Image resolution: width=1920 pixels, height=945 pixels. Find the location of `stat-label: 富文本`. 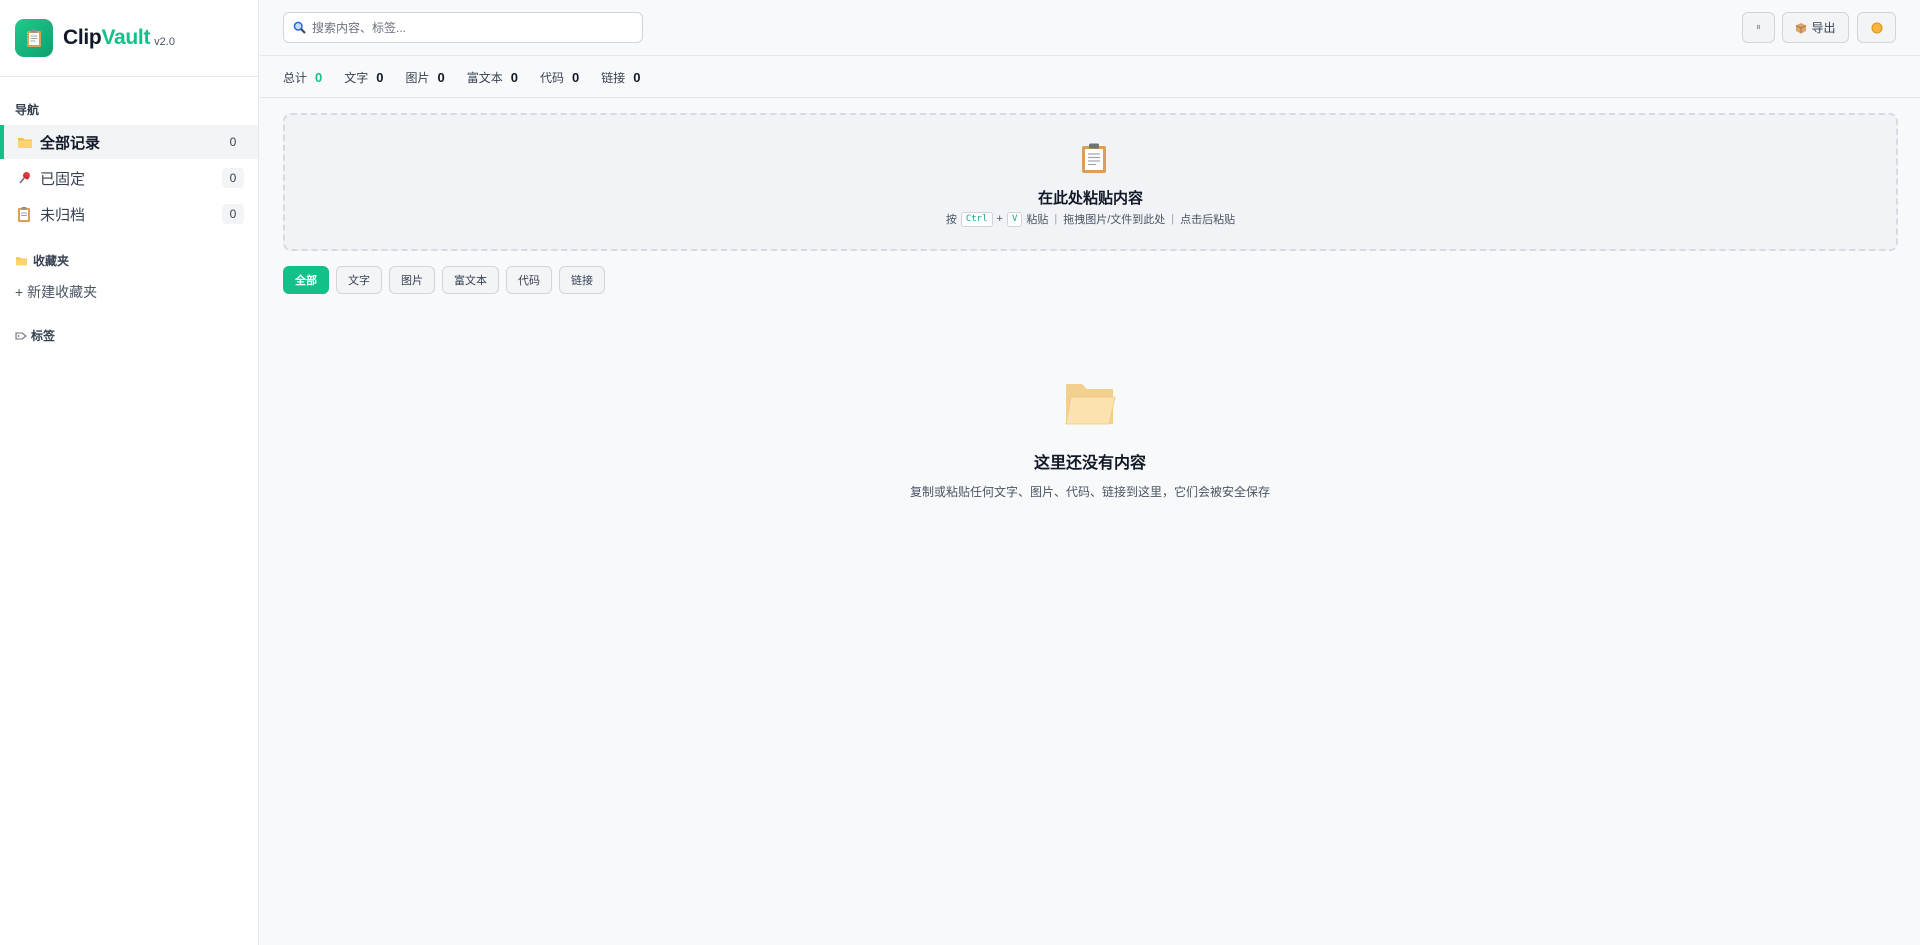

stat-label: 富文本 is located at coordinates (484, 77).